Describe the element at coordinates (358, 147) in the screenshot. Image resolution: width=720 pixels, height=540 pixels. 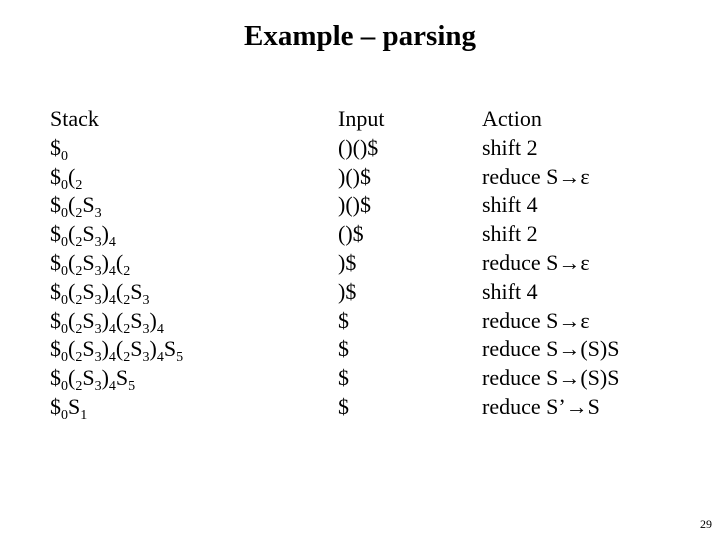
I see `input-cell: ()()$` at that location.